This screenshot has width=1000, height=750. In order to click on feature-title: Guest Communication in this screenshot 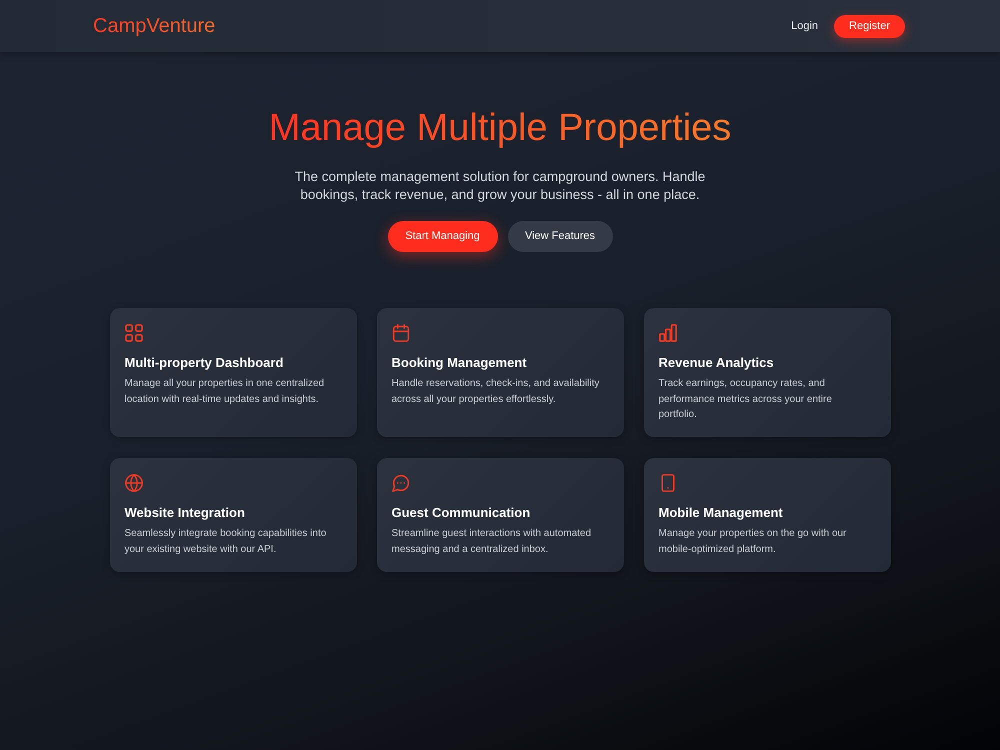, I will do `click(462, 513)`.